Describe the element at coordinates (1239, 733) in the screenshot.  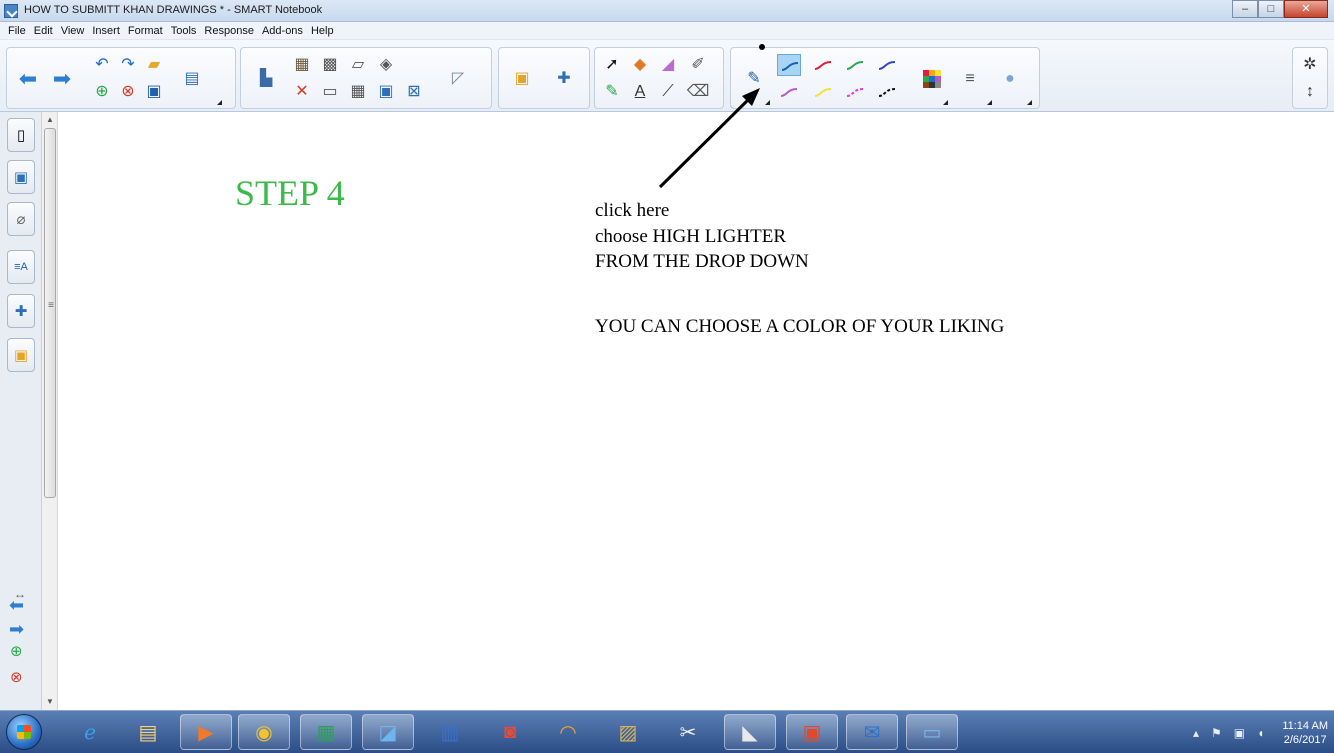
I see `network-icon: ▣` at that location.